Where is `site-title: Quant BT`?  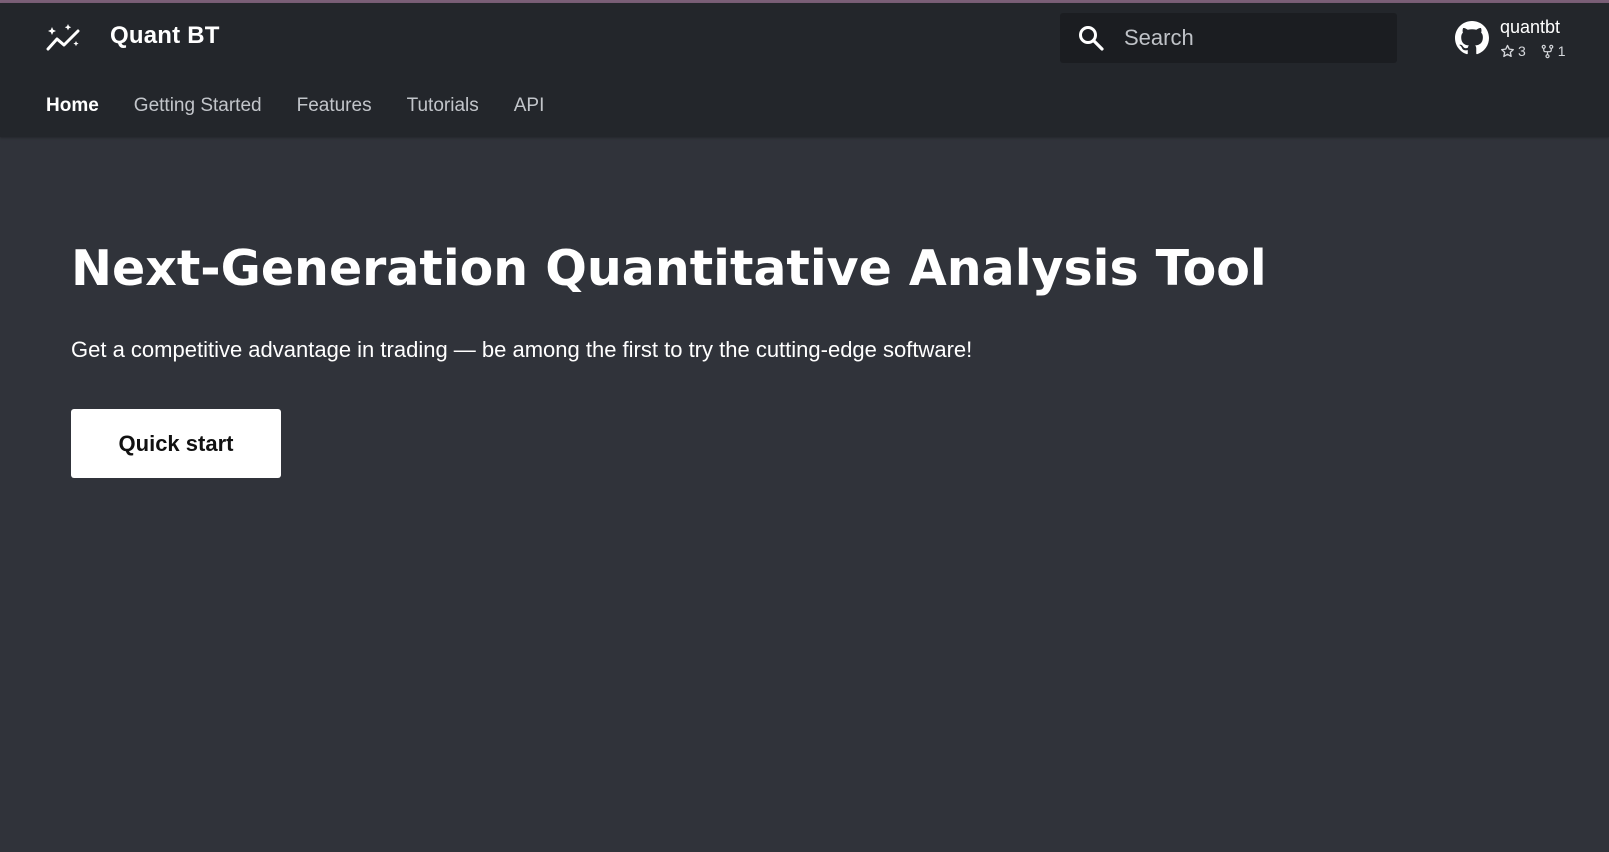
site-title: Quant BT is located at coordinates (165, 36).